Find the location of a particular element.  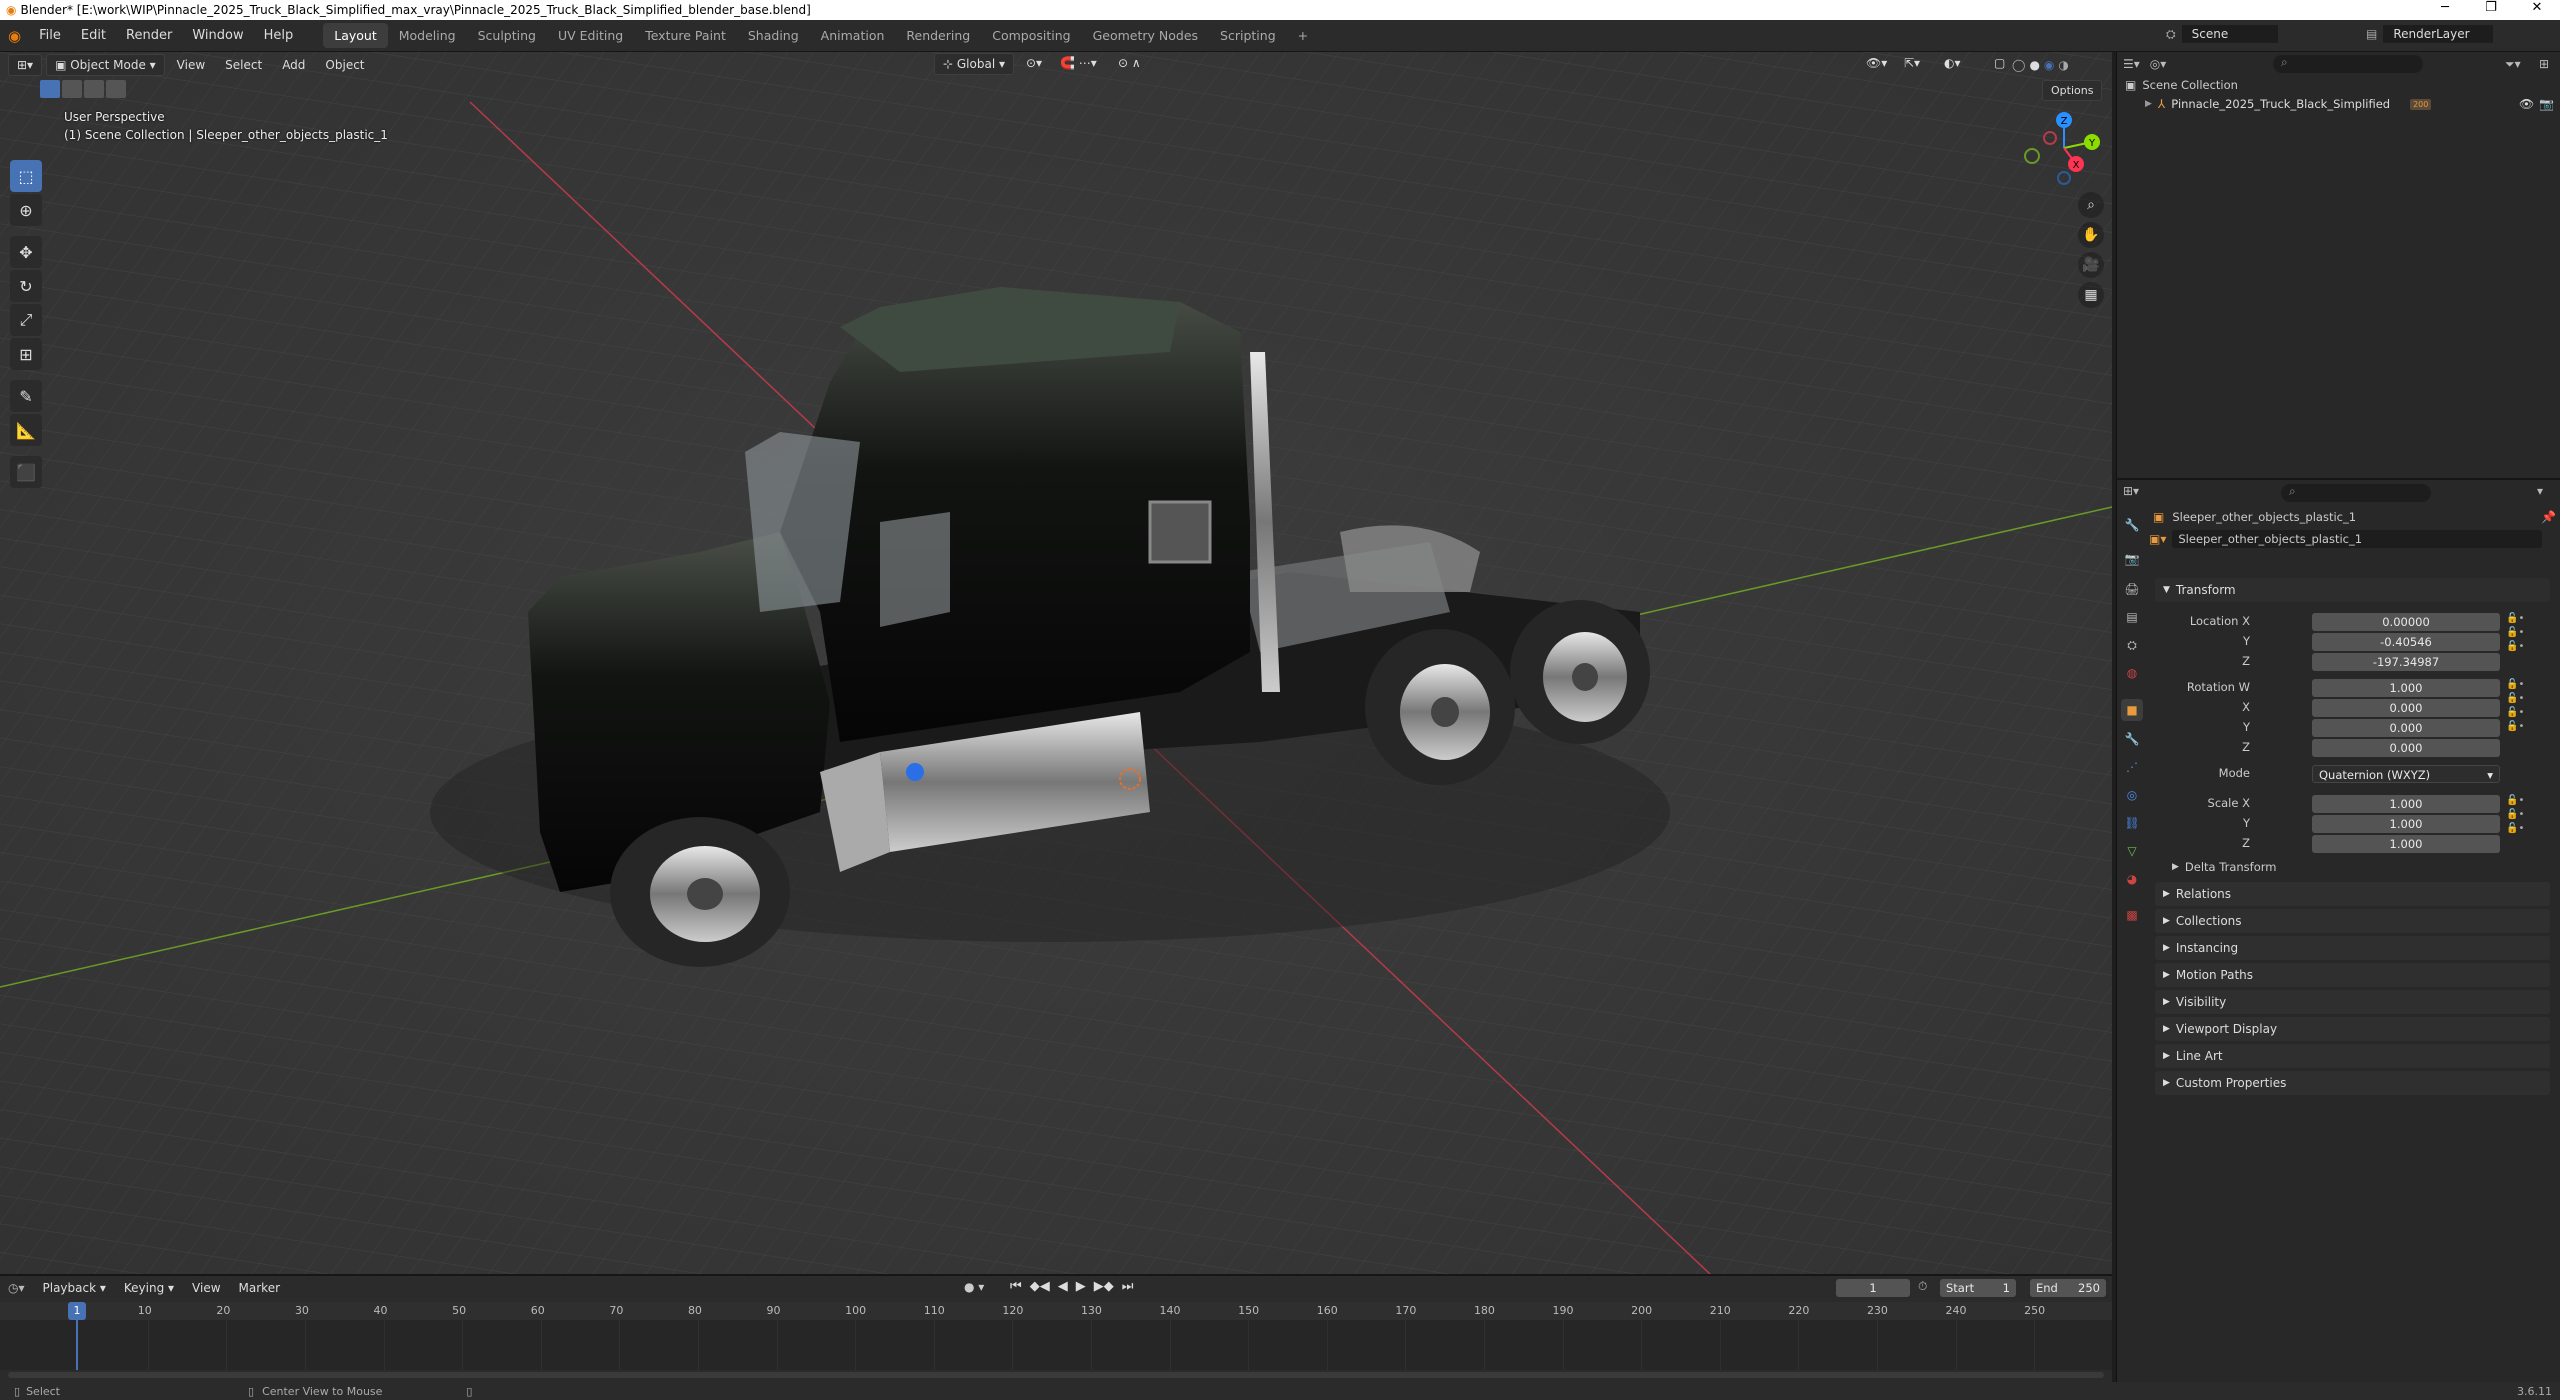

navigation-gizmo: Z Y X is located at coordinates (2065, 146).